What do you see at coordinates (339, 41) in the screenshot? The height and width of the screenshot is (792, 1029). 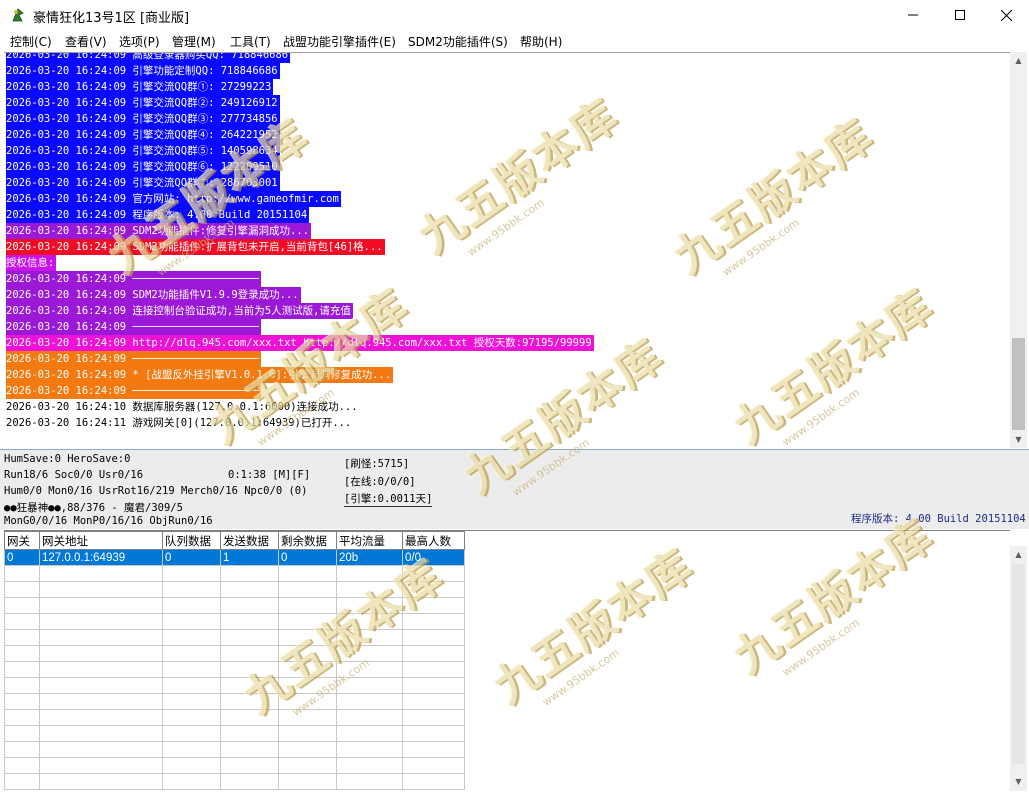 I see `menu-alliance-engine-plugin: 战盟功能引擎插件(E)` at bounding box center [339, 41].